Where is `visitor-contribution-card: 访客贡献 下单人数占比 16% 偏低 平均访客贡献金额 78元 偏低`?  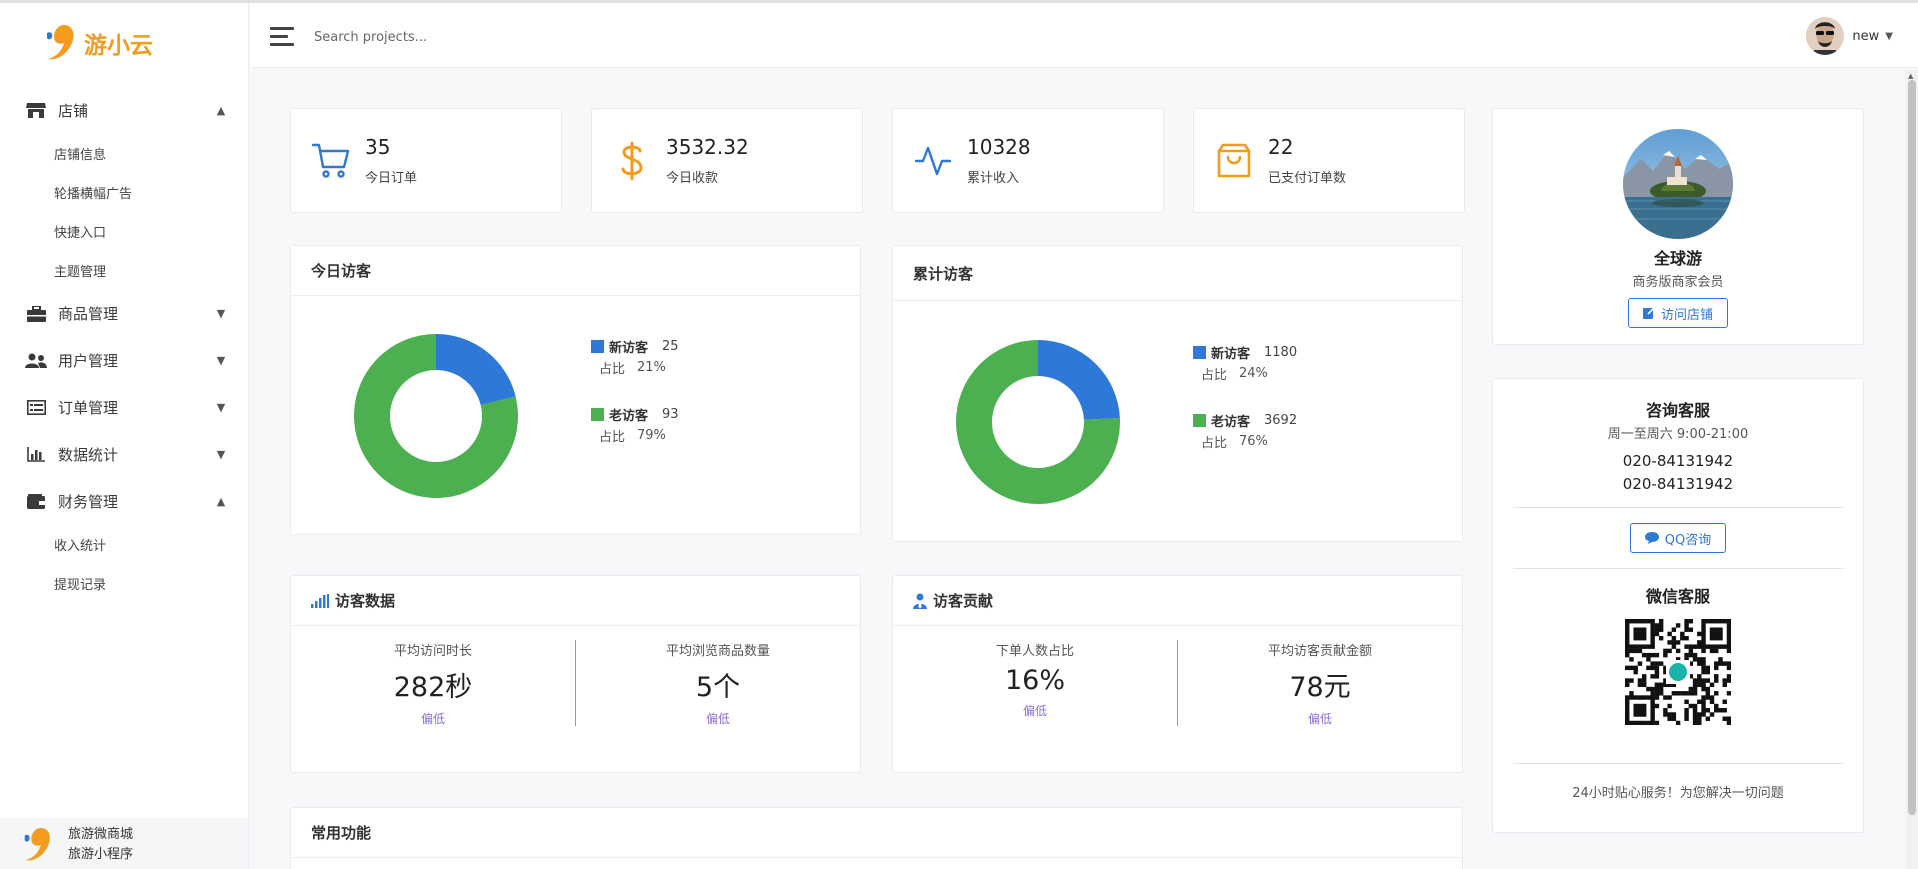 visitor-contribution-card: 访客贡献 下单人数占比 16% 偏低 平均访客贡献金额 78元 偏低 is located at coordinates (1177, 674).